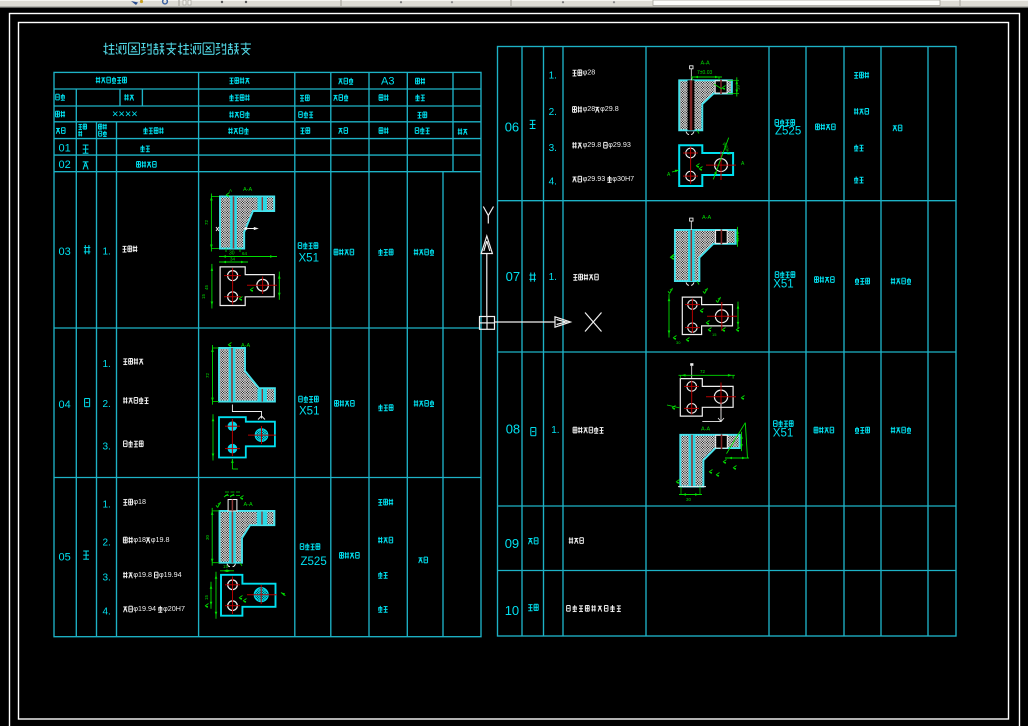 This screenshot has height=726, width=1028. What do you see at coordinates (245, 253) in the screenshot?
I see `svg-text: 64` at bounding box center [245, 253].